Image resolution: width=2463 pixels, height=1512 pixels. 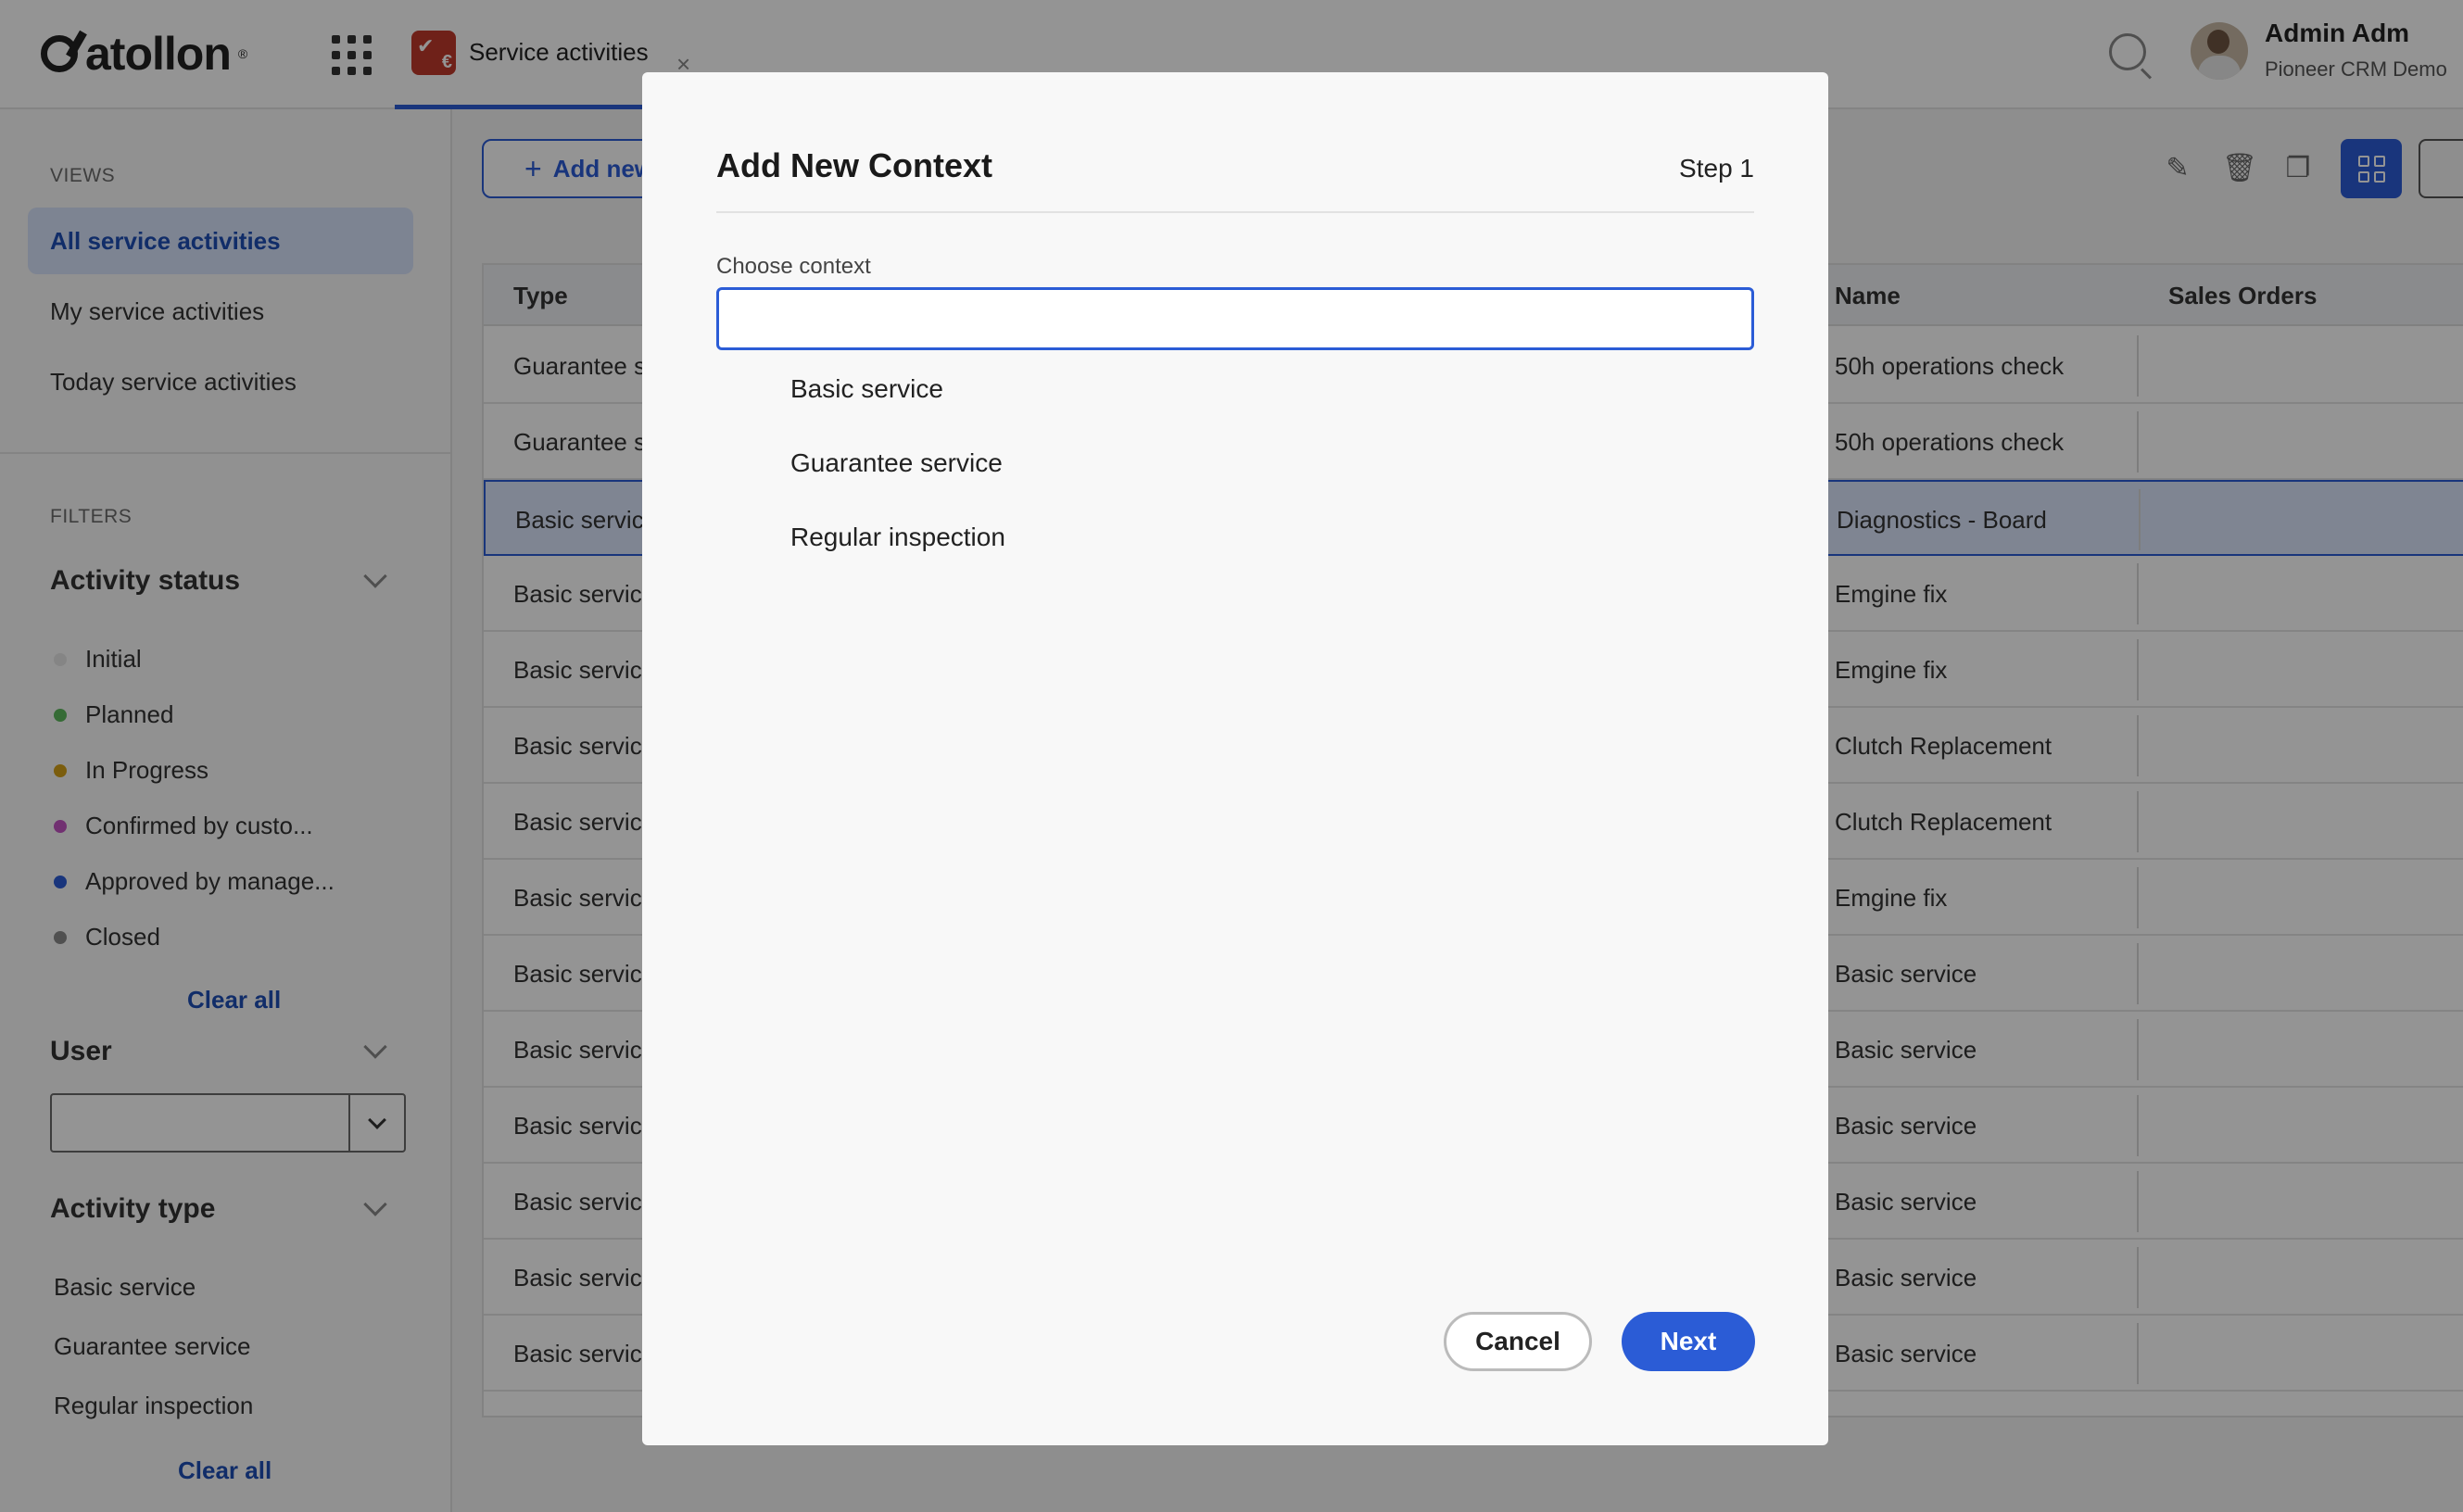 What do you see at coordinates (896, 463) in the screenshot?
I see `context-option-guarantee-service: Guarantee service` at bounding box center [896, 463].